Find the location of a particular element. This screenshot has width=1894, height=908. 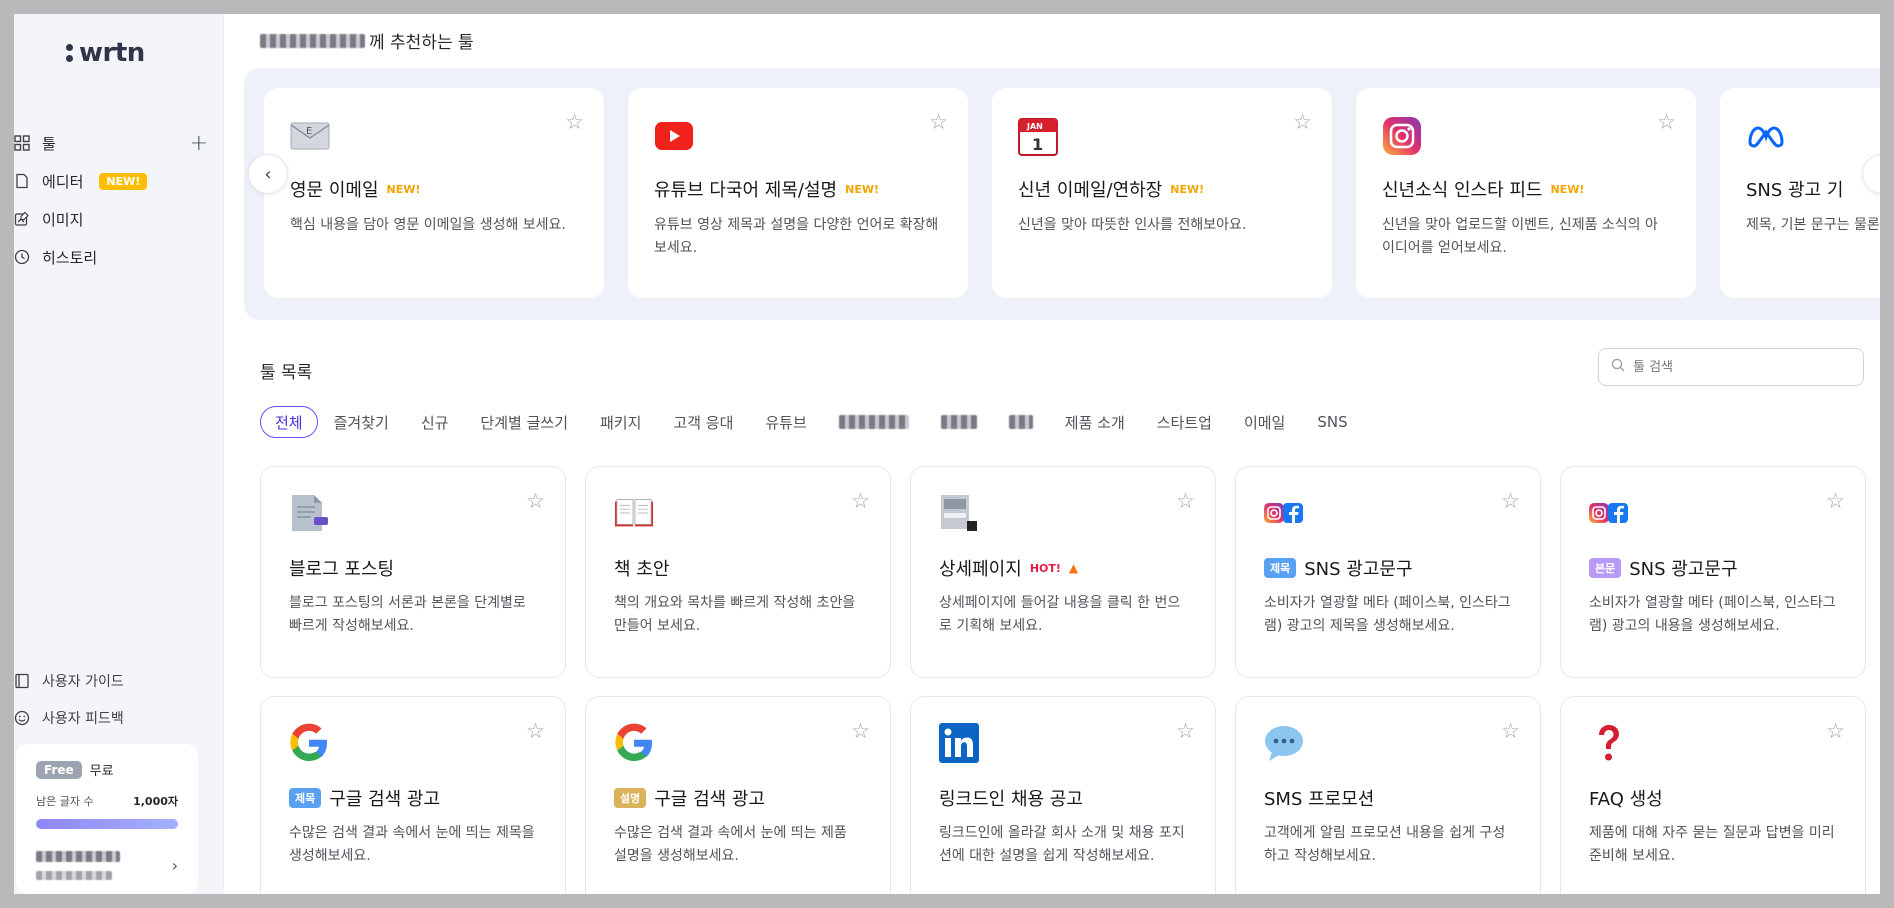

plan-name: 무료 is located at coordinates (101, 771).